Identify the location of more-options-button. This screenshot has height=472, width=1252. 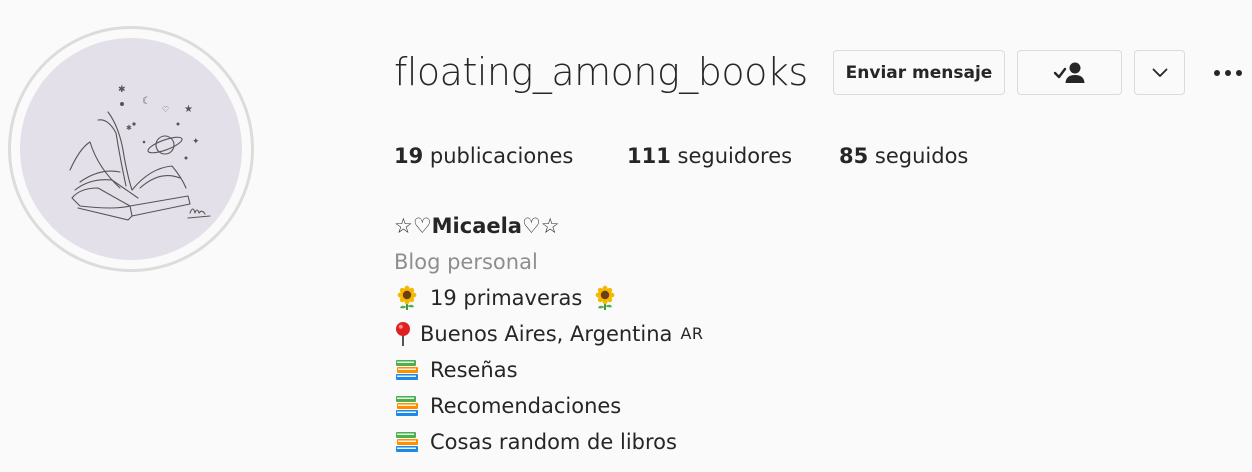
(1228, 73).